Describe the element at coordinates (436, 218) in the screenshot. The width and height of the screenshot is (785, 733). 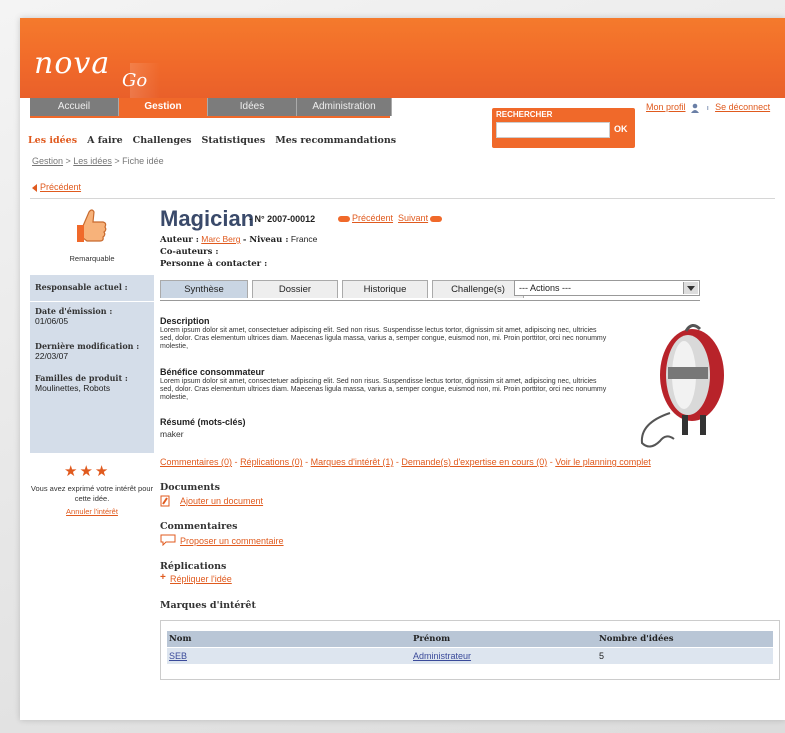
I see `next-pill-icon` at that location.